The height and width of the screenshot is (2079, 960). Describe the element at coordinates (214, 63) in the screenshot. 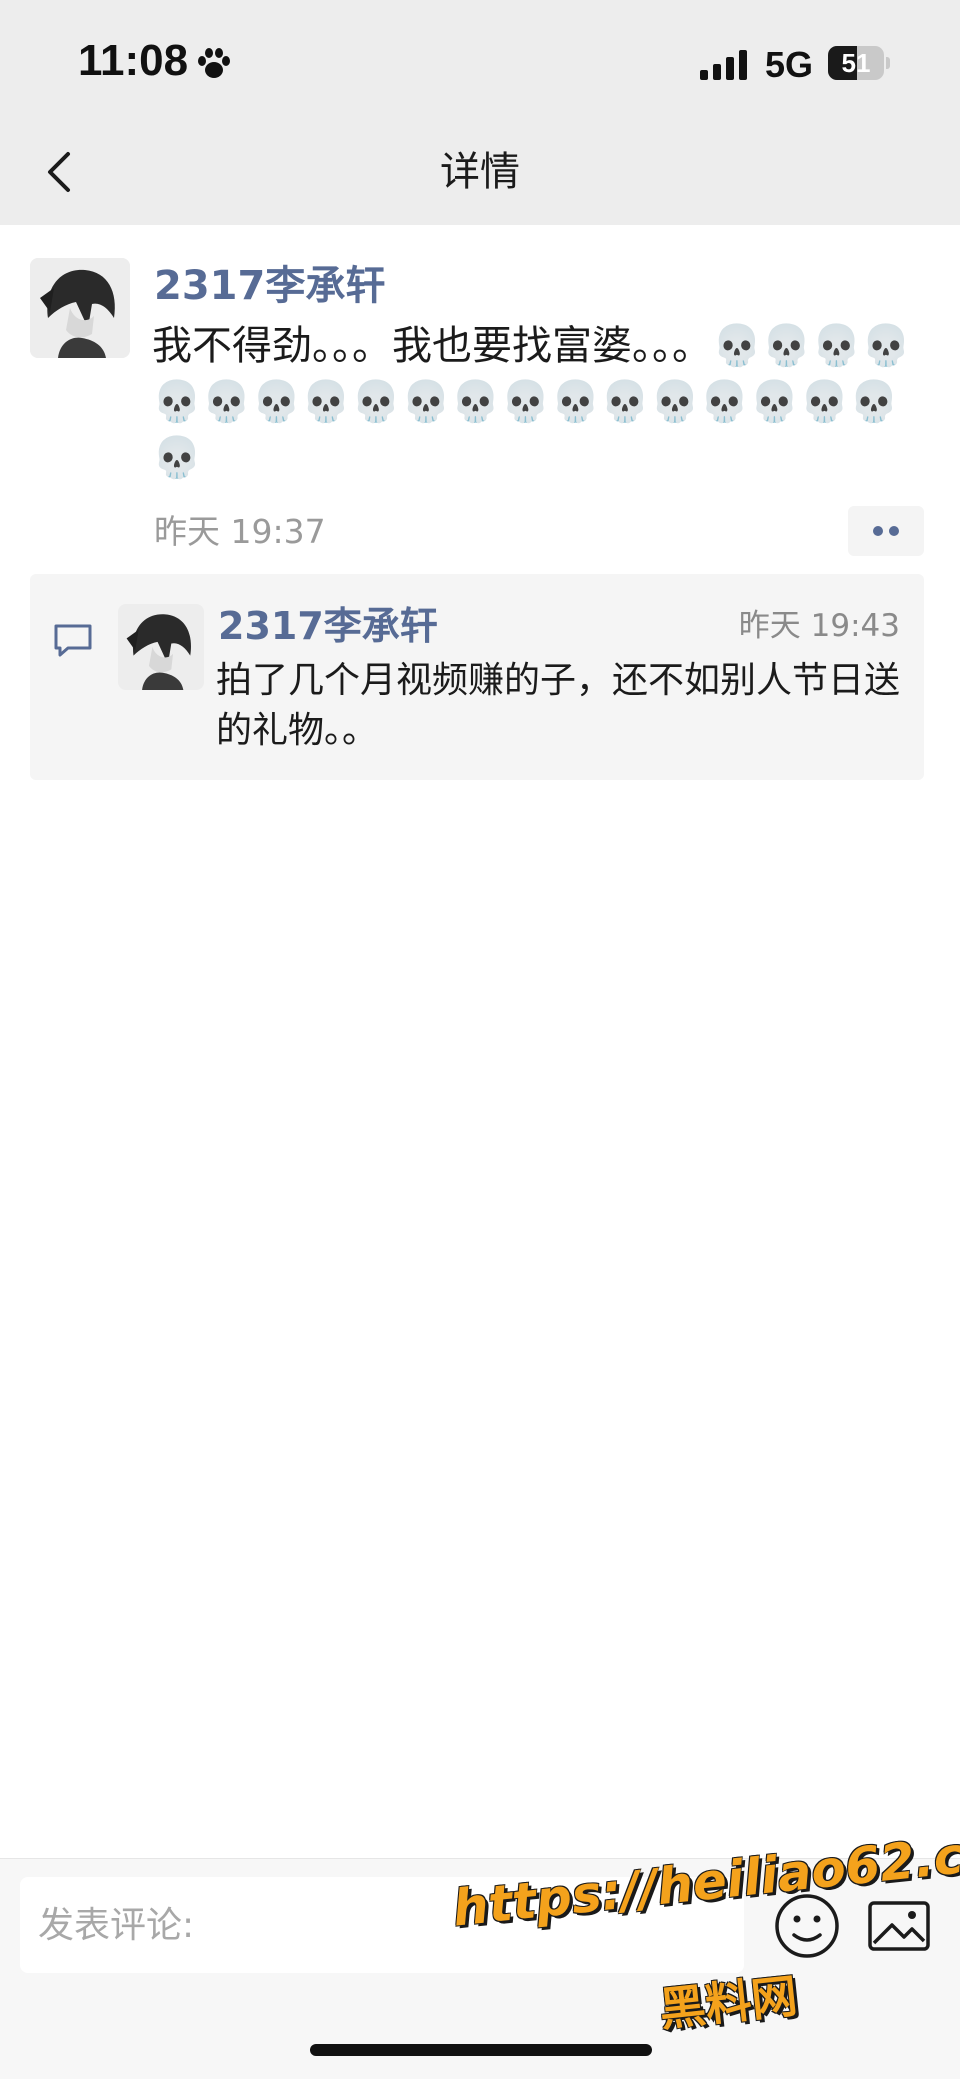

I see `paw-icon` at that location.